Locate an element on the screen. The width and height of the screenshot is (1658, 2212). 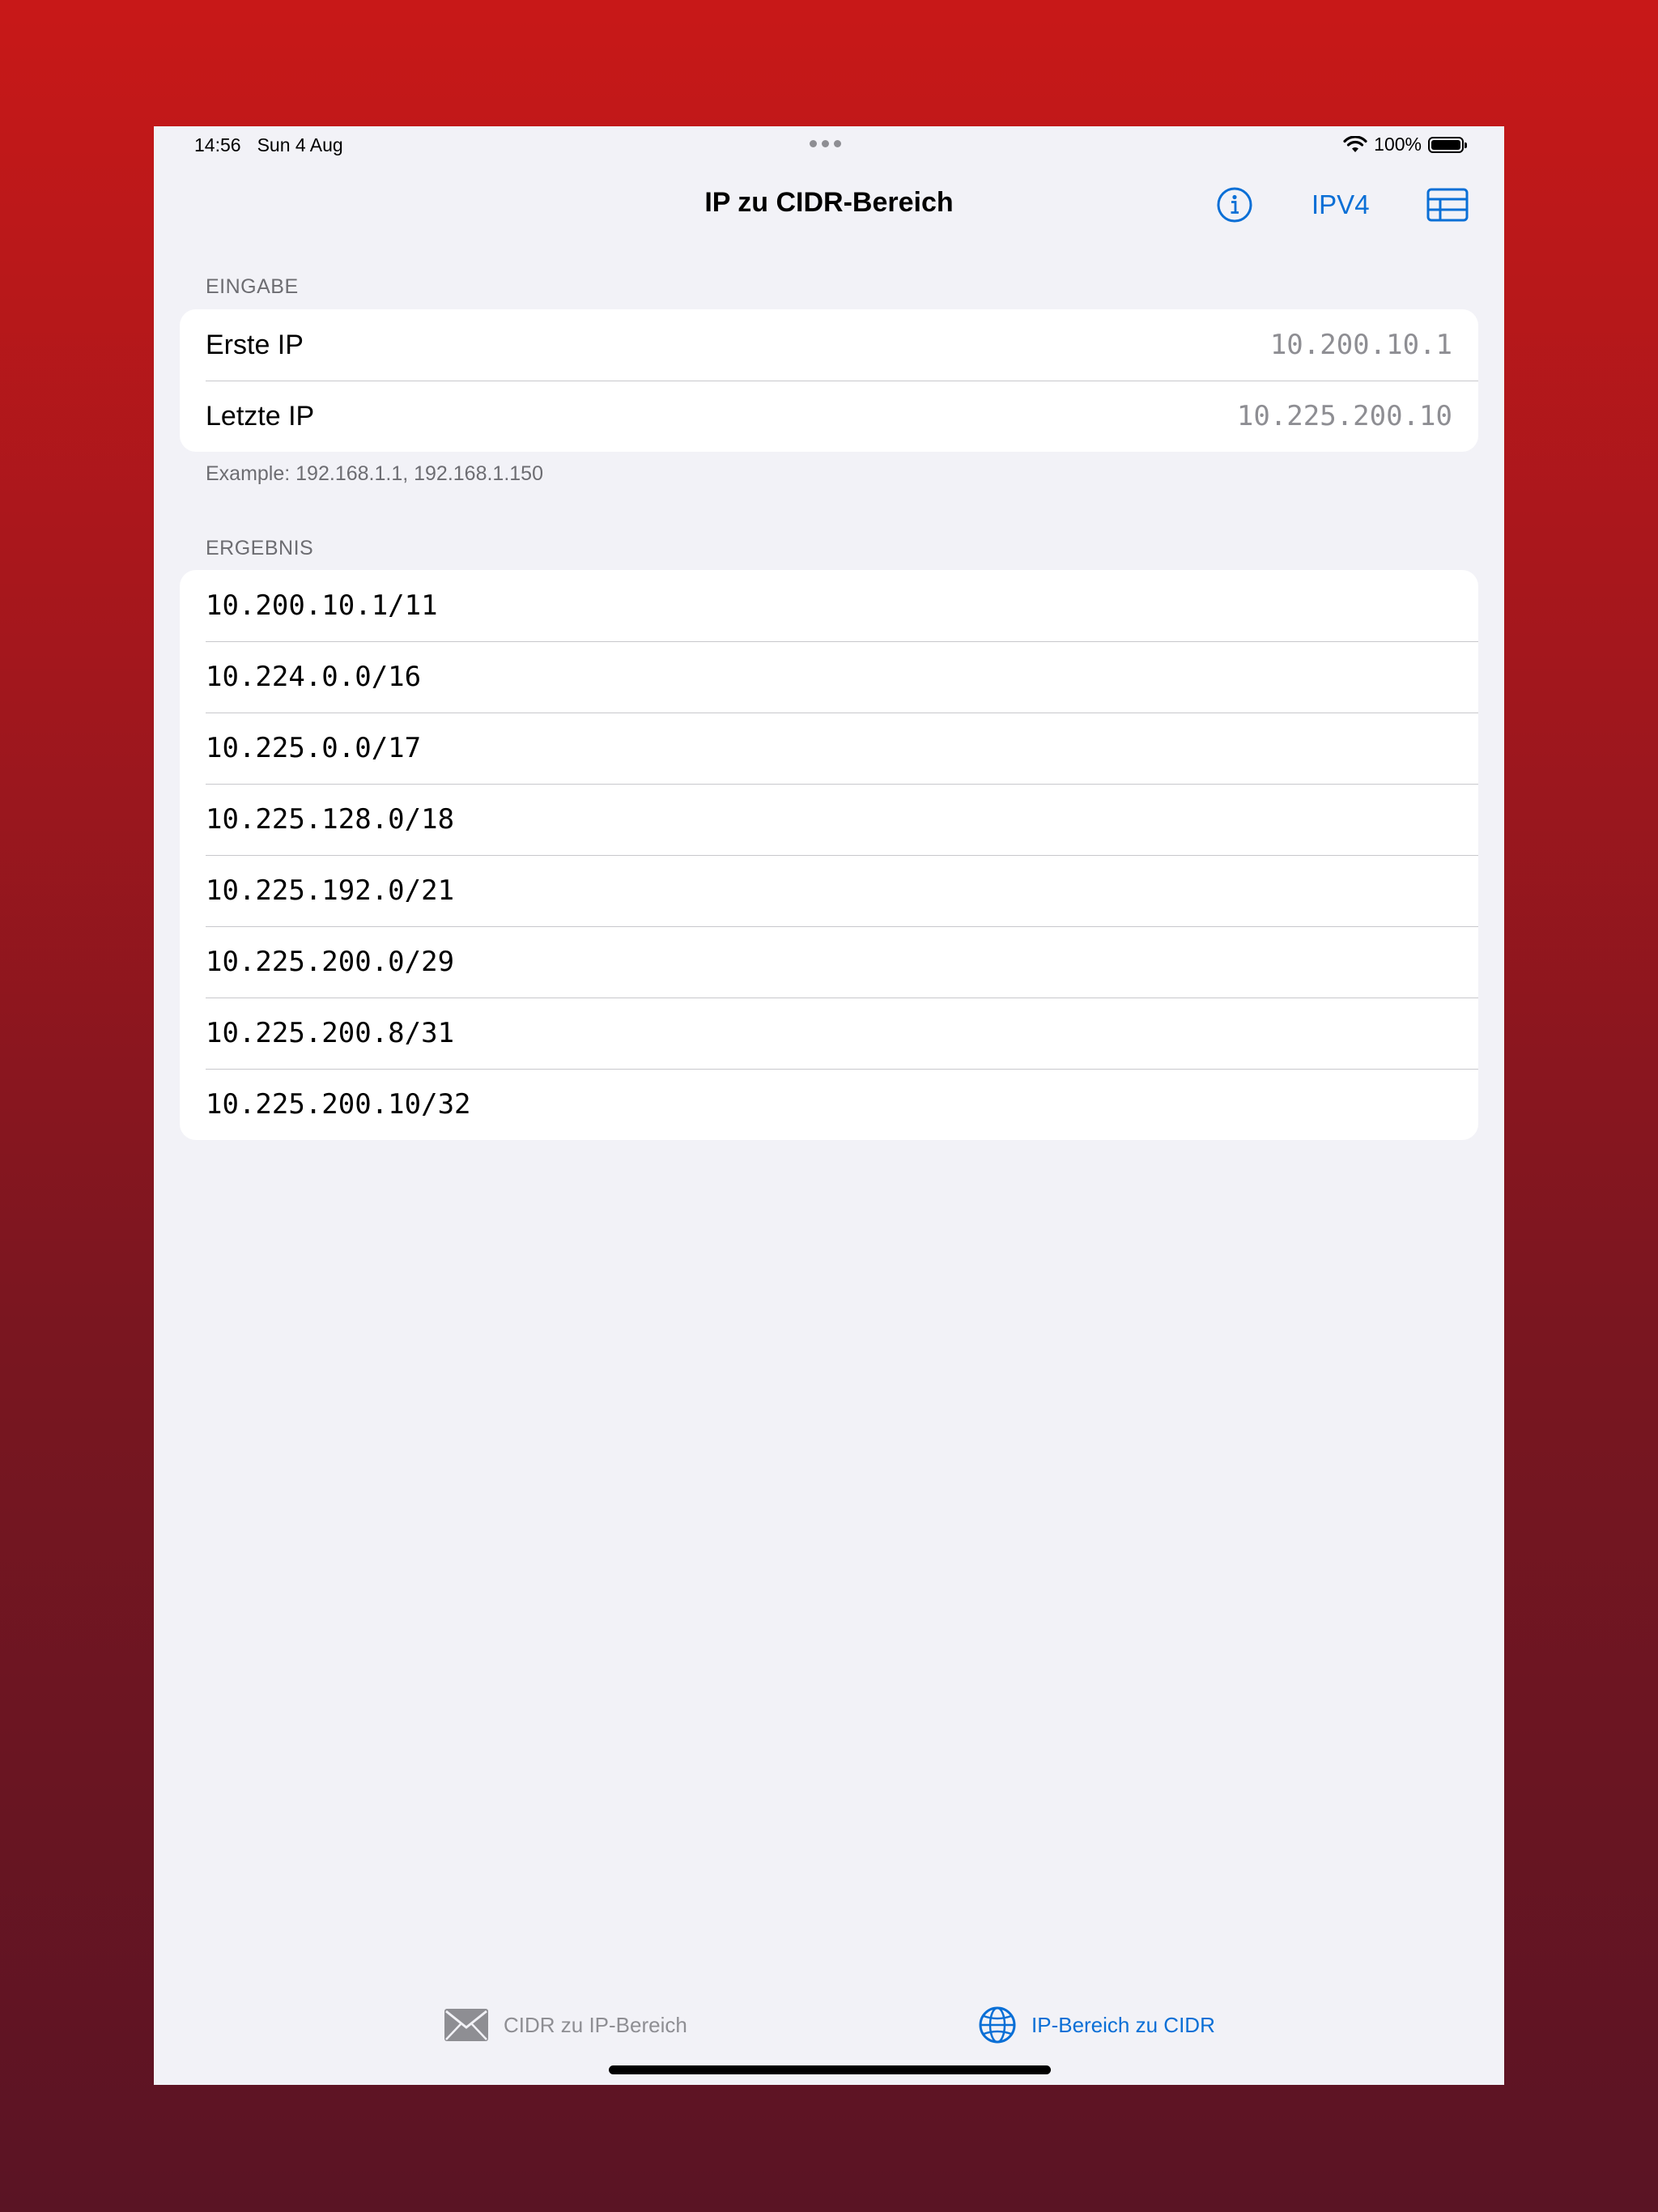
list-item: 10.225.128.0/18 is located at coordinates (829, 820).